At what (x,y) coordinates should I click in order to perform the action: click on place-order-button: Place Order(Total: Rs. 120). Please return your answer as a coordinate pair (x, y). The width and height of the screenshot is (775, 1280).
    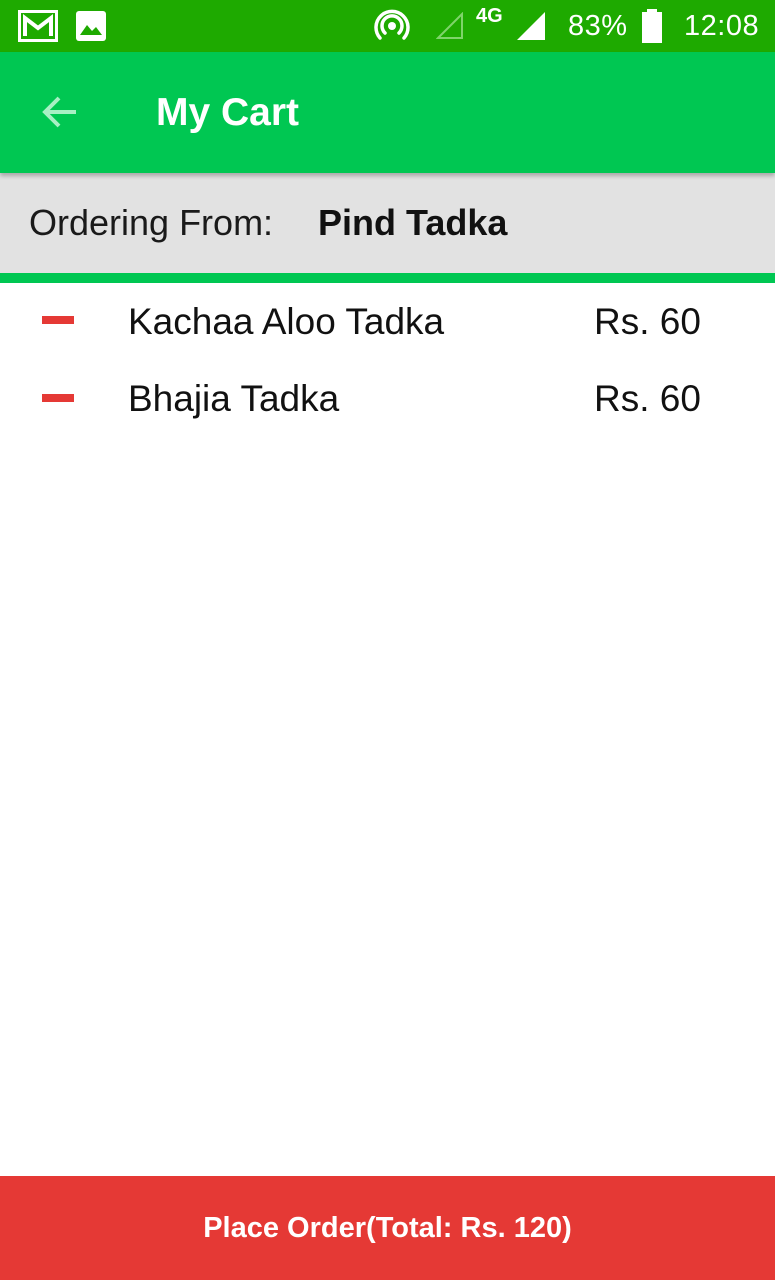
    Looking at the image, I should click on (387, 1228).